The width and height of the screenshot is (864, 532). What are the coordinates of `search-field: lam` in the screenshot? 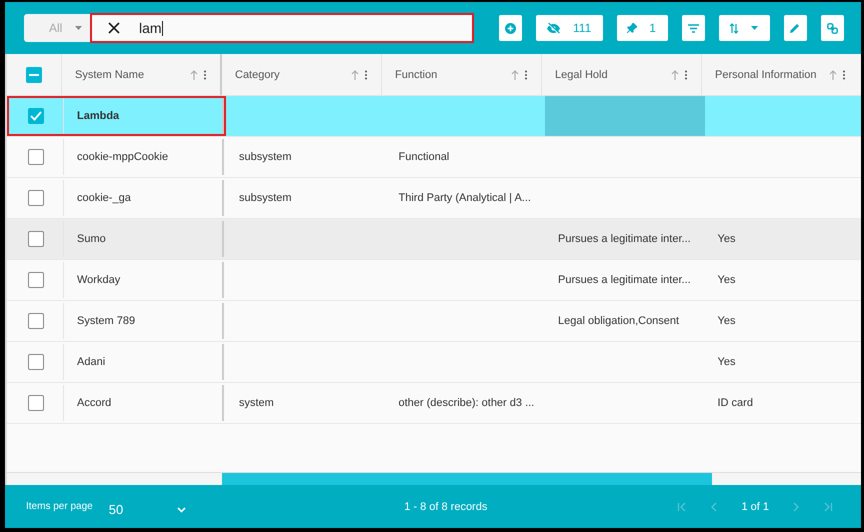 It's located at (282, 28).